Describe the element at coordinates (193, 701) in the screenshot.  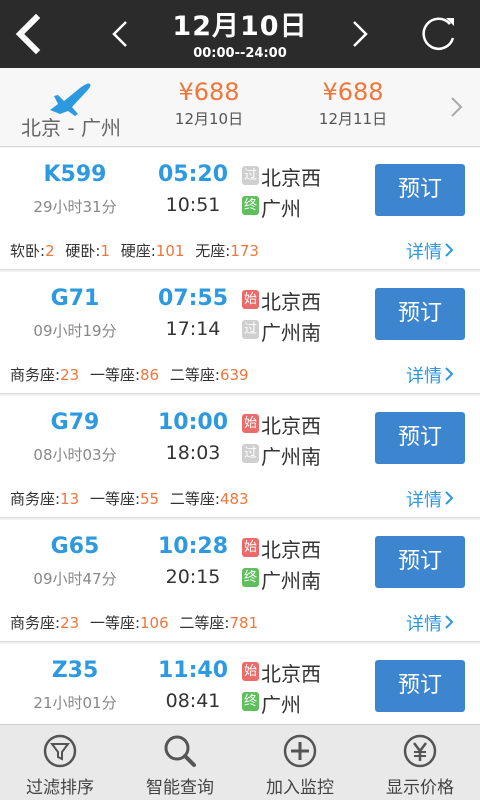
I see `arrive-time: 08:41` at that location.